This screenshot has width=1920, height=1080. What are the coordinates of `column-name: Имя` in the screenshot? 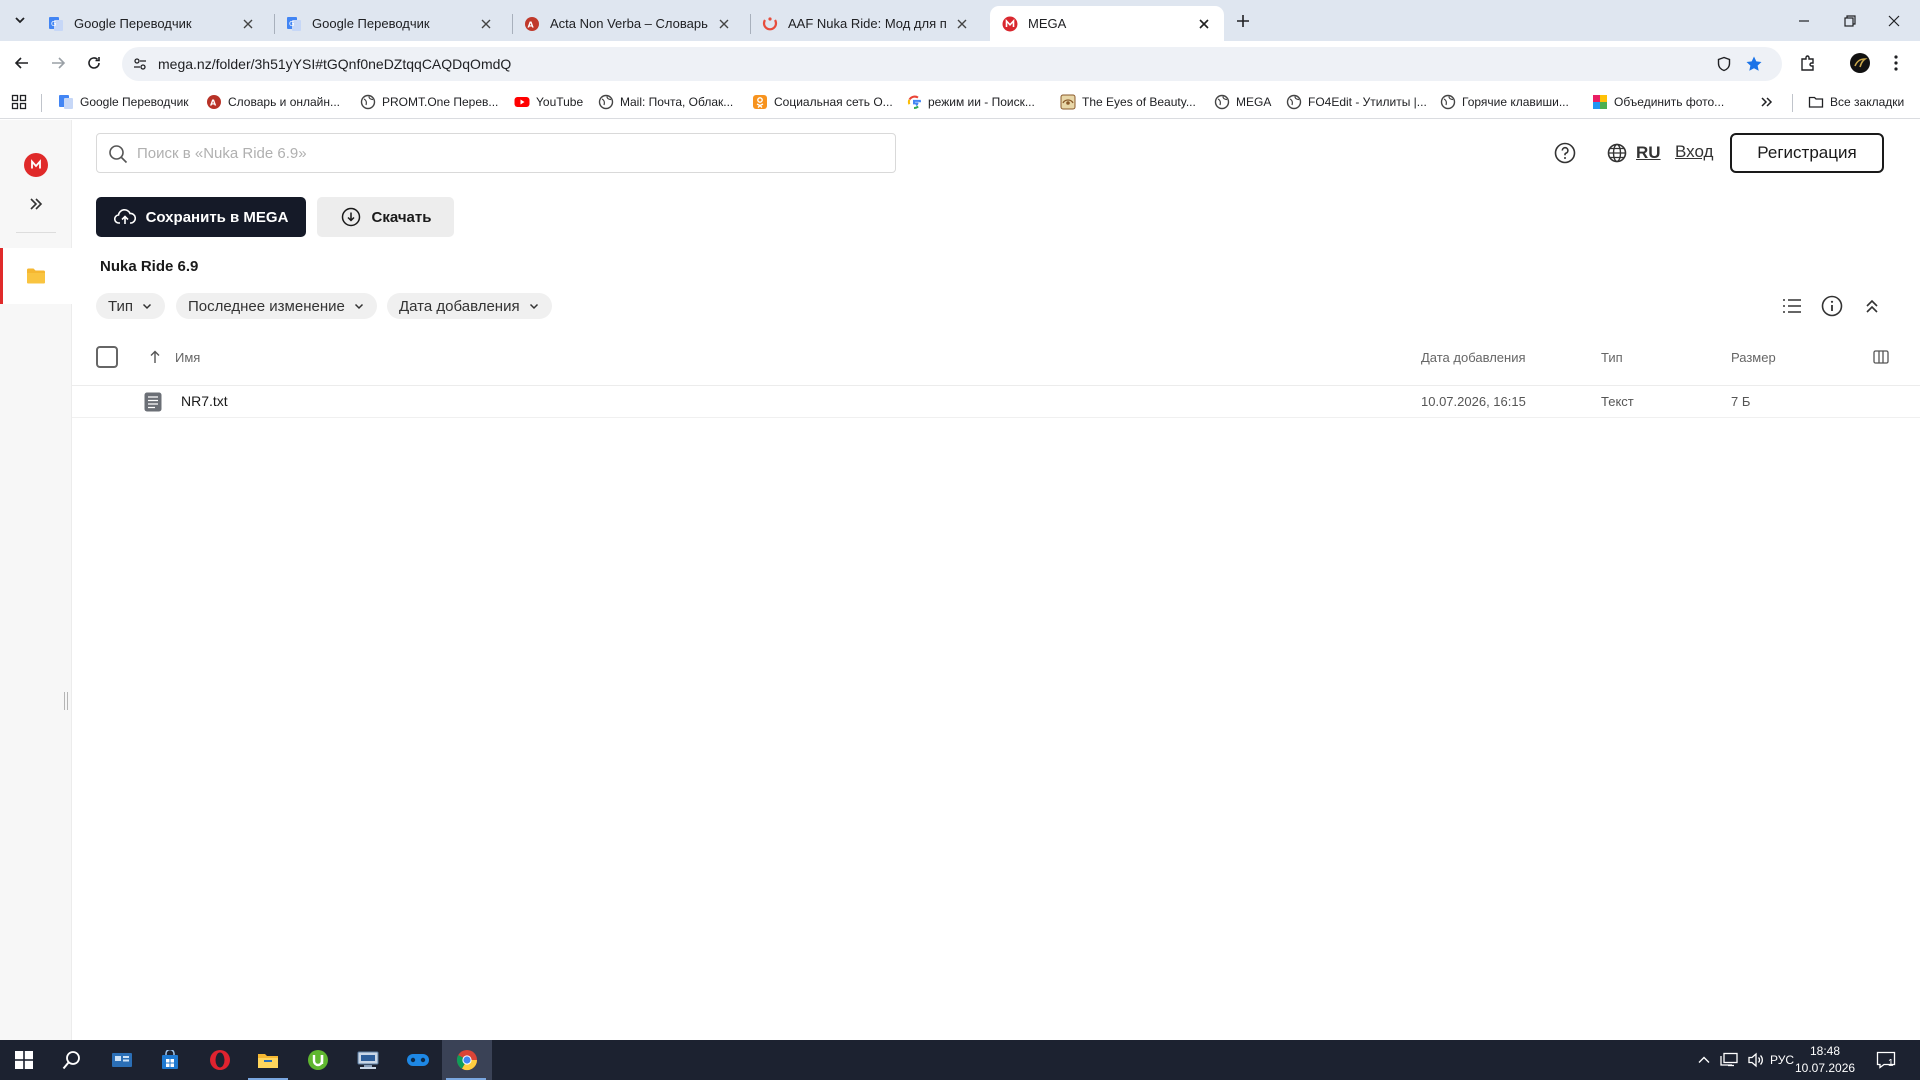 It's located at (187, 357).